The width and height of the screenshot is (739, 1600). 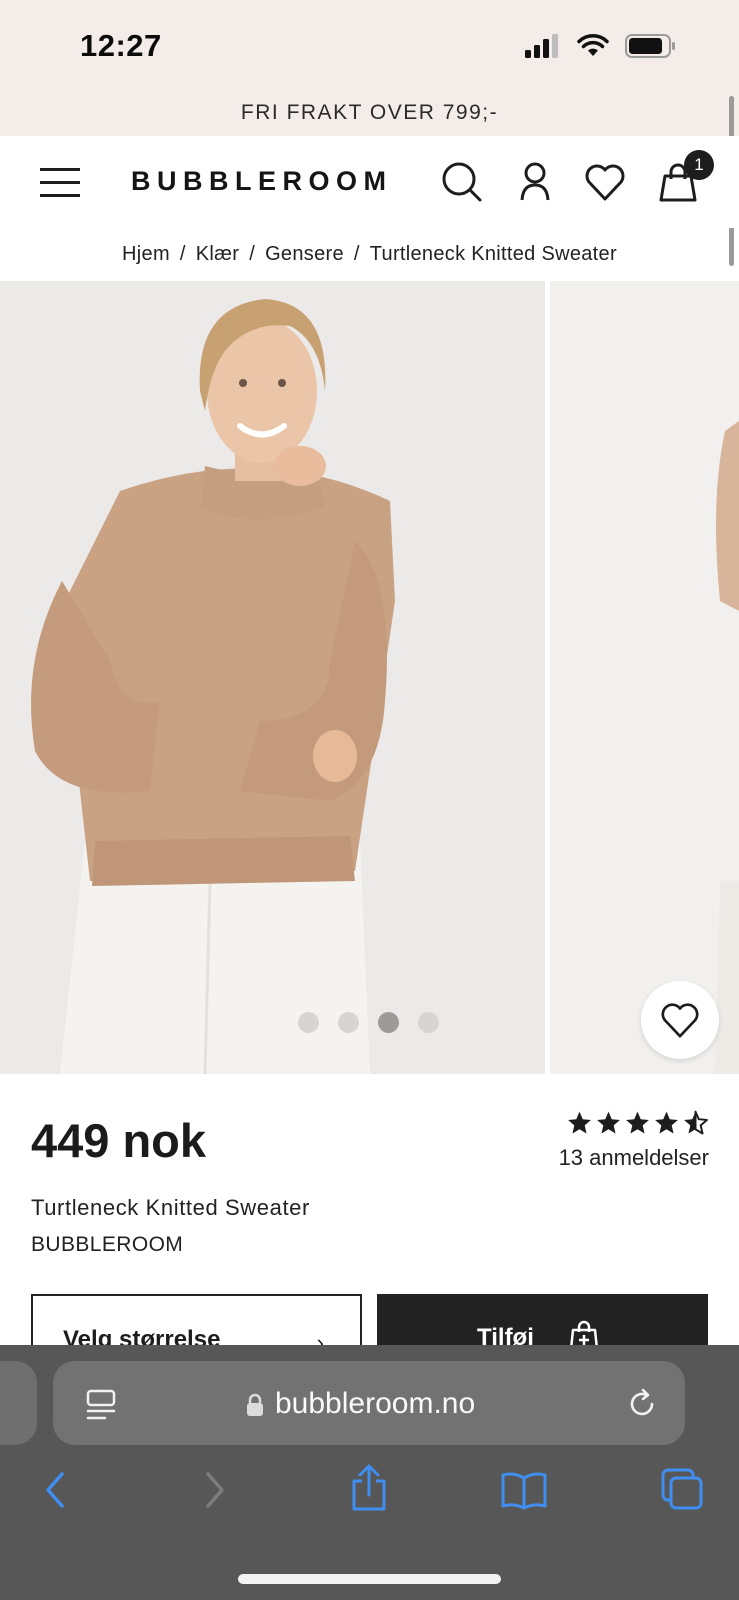 What do you see at coordinates (696, 1122) in the screenshot?
I see `half-star-icon` at bounding box center [696, 1122].